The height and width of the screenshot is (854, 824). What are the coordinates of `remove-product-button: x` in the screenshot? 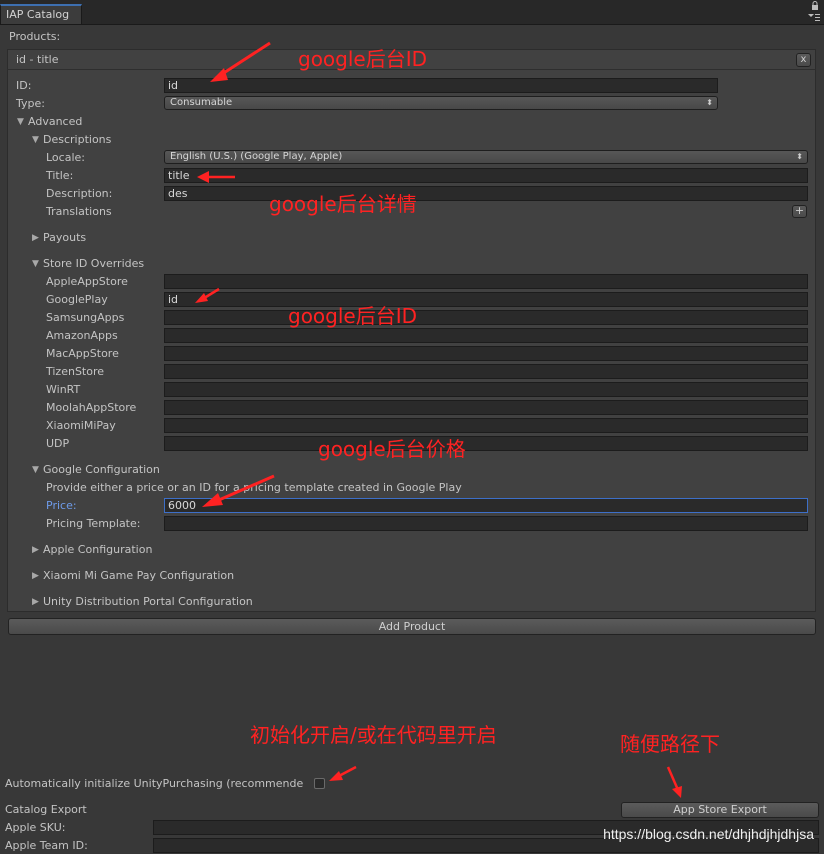 It's located at (803, 60).